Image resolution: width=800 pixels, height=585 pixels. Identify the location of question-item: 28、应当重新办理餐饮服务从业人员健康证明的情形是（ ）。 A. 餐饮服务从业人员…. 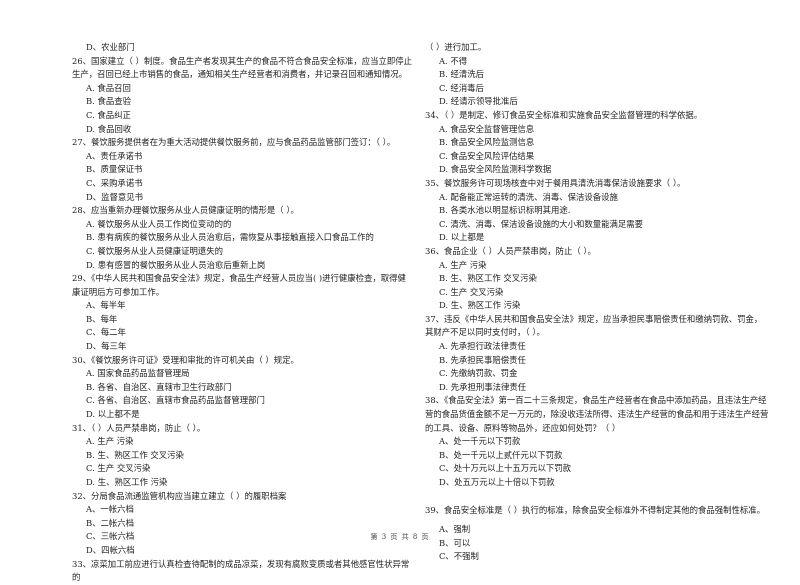
(242, 238).